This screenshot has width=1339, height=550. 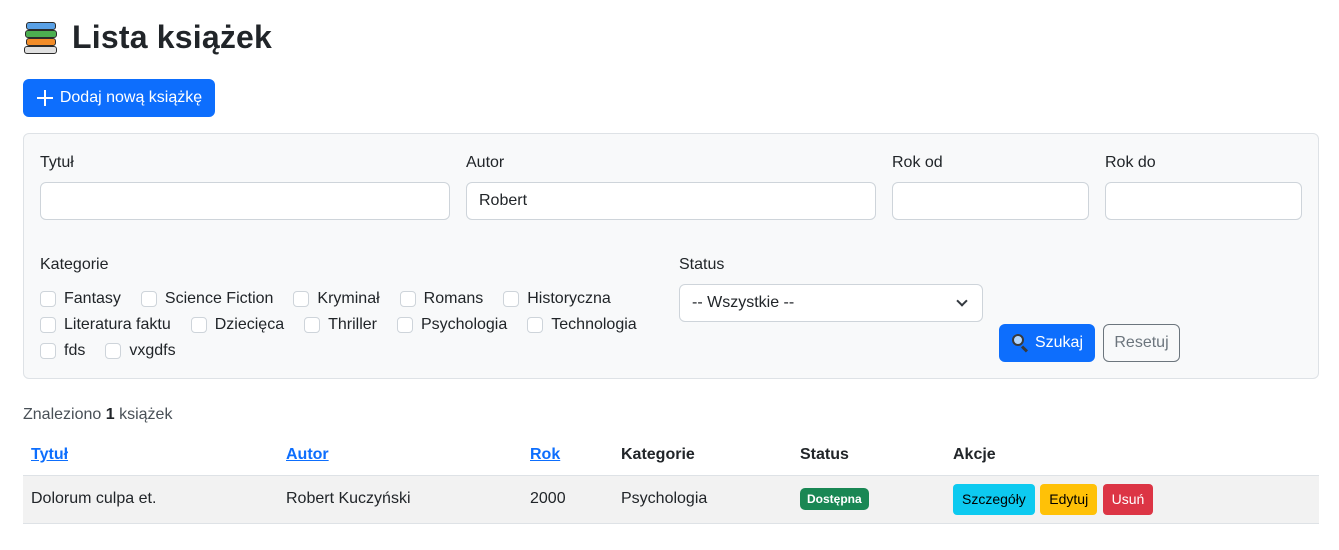 What do you see at coordinates (350, 351) in the screenshot?
I see `category-row: fds vxgdfs` at bounding box center [350, 351].